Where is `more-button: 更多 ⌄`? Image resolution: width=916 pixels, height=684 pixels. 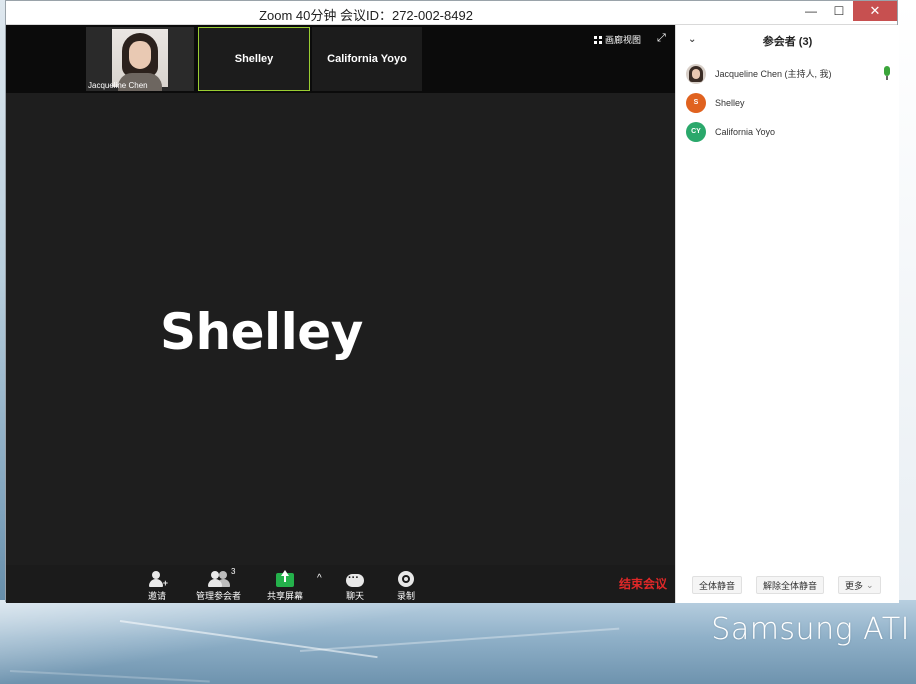
more-button: 更多 ⌄ is located at coordinates (859, 585).